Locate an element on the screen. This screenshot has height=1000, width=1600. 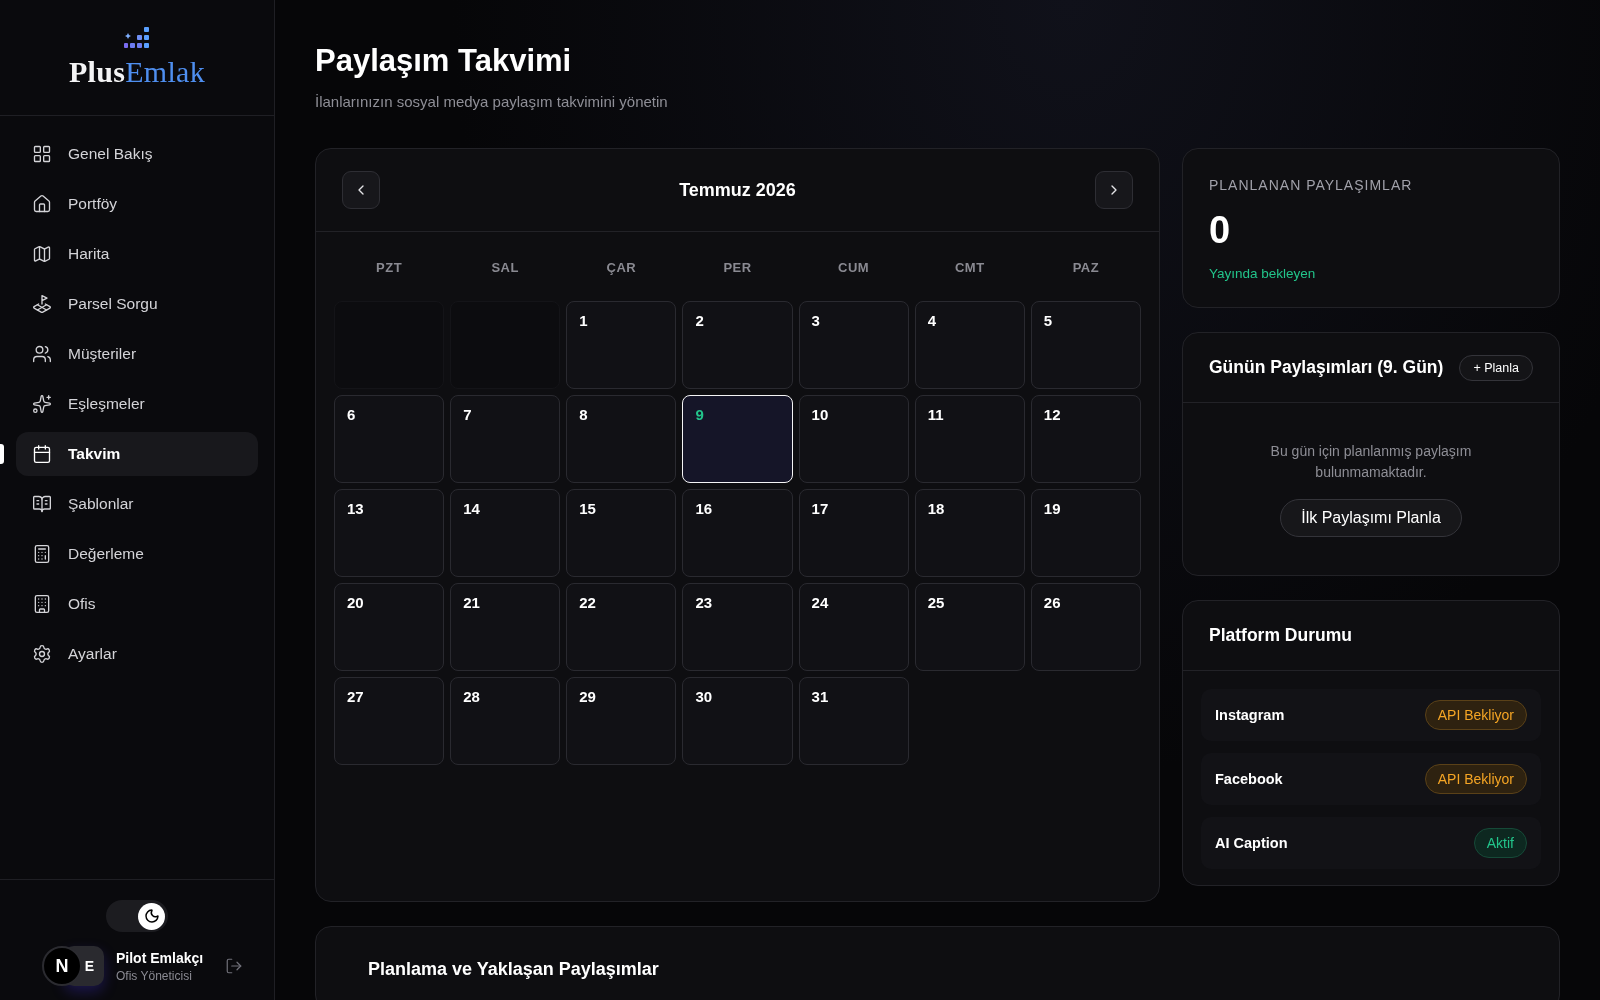
day-cell: 5 is located at coordinates (1085, 345).